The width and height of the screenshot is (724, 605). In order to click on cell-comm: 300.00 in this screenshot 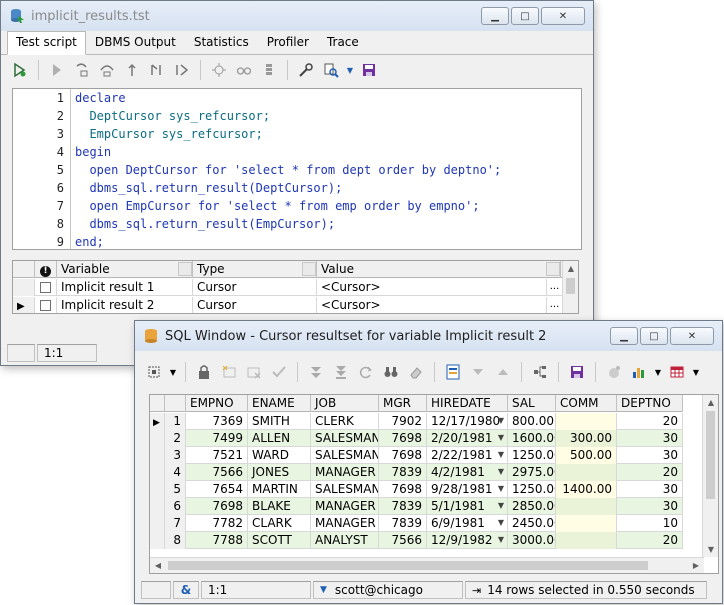, I will do `click(586, 438)`.